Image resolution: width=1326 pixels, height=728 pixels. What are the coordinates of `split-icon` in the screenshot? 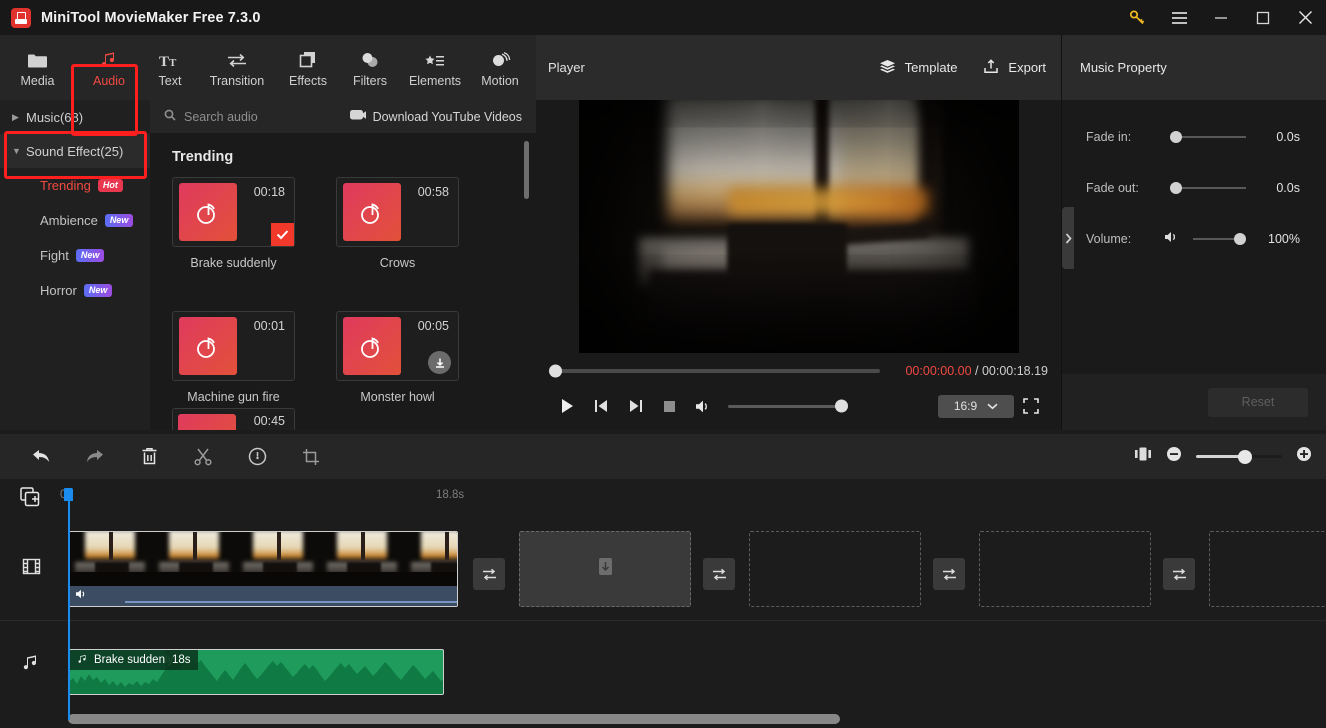 It's located at (203, 456).